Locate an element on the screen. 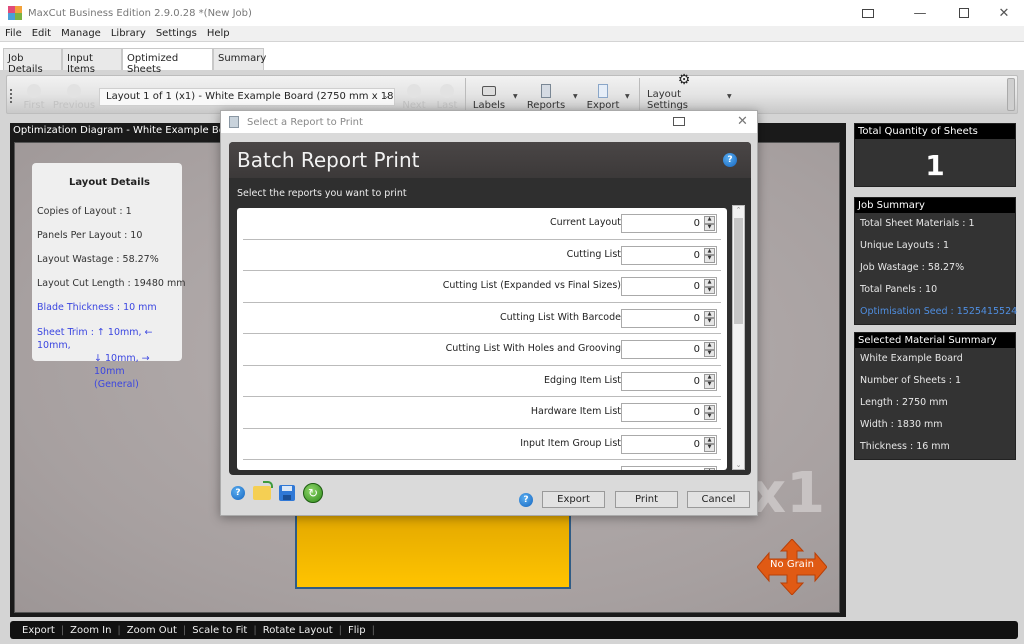 Image resolution: width=1024 pixels, height=644 pixels. scrollbar-thumb is located at coordinates (738, 271).